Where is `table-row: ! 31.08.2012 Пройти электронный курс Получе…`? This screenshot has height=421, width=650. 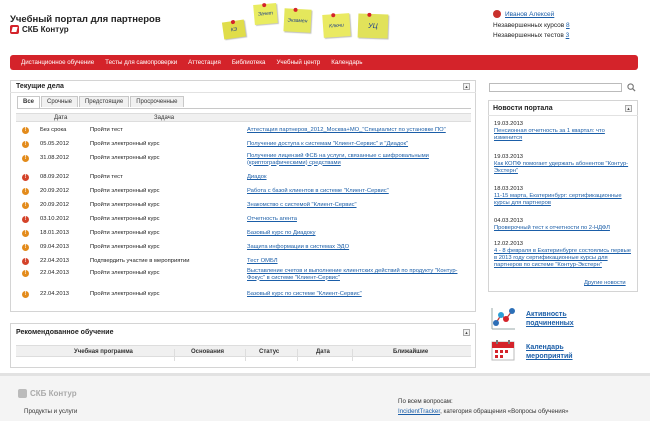
table-row: ! 31.08.2012 Пройти электронный курс Получе… is located at coordinates (243, 159).